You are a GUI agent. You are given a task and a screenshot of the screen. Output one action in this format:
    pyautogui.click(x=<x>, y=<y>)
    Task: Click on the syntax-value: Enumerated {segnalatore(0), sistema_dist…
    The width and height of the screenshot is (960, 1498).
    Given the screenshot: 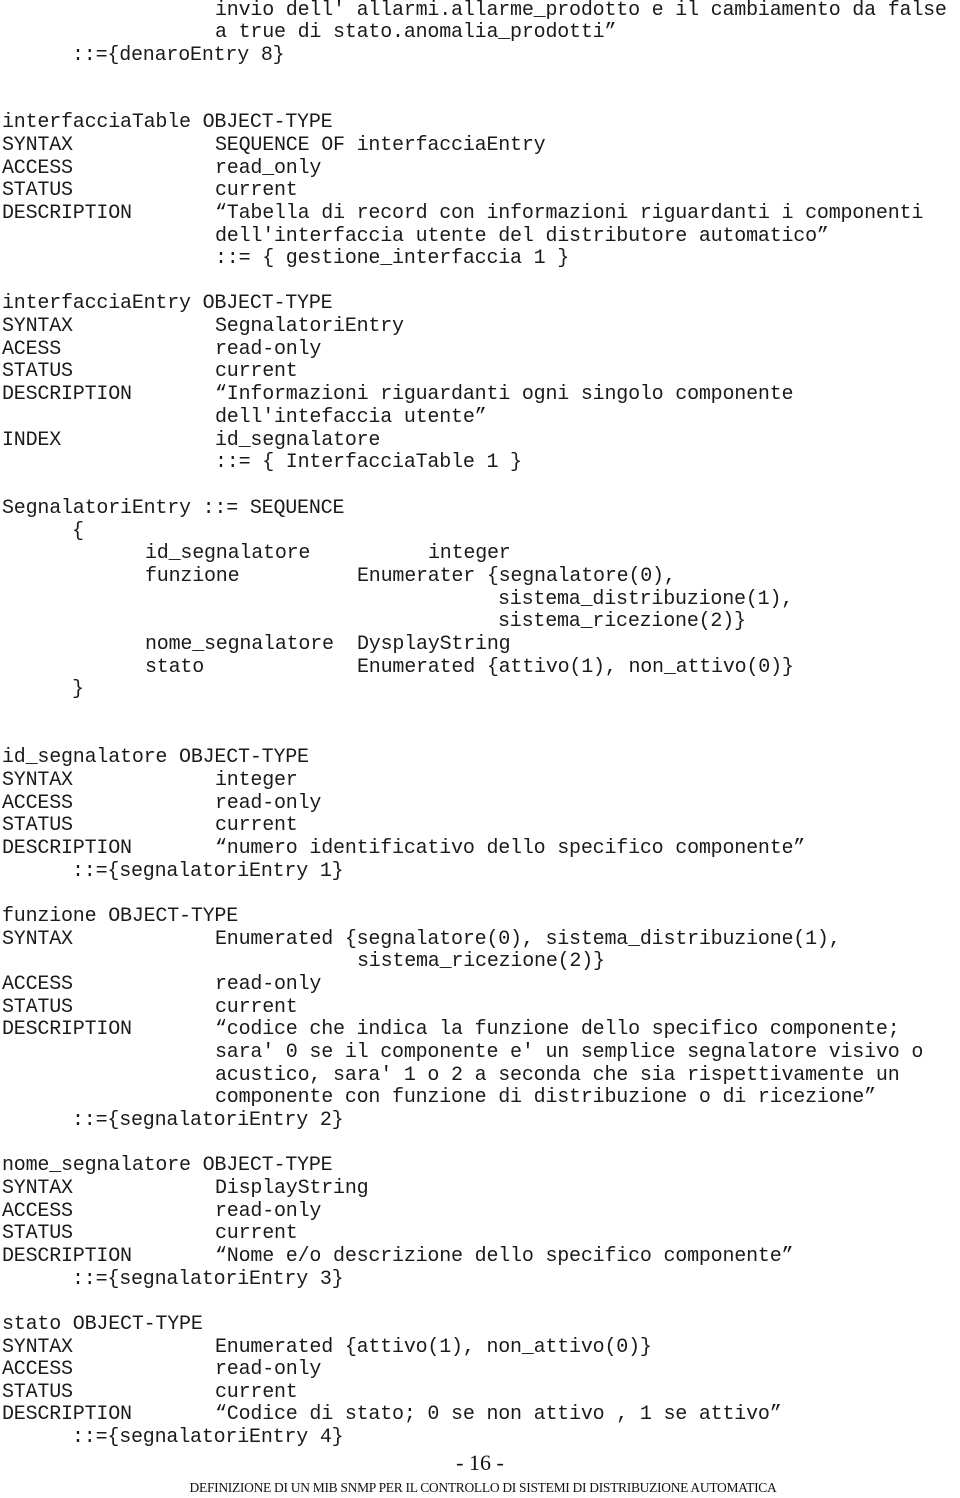 What is the action you would take?
    pyautogui.click(x=528, y=939)
    